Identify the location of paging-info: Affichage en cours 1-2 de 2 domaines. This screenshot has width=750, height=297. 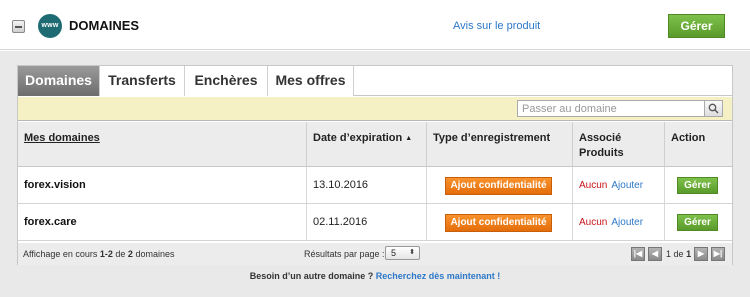
(99, 254).